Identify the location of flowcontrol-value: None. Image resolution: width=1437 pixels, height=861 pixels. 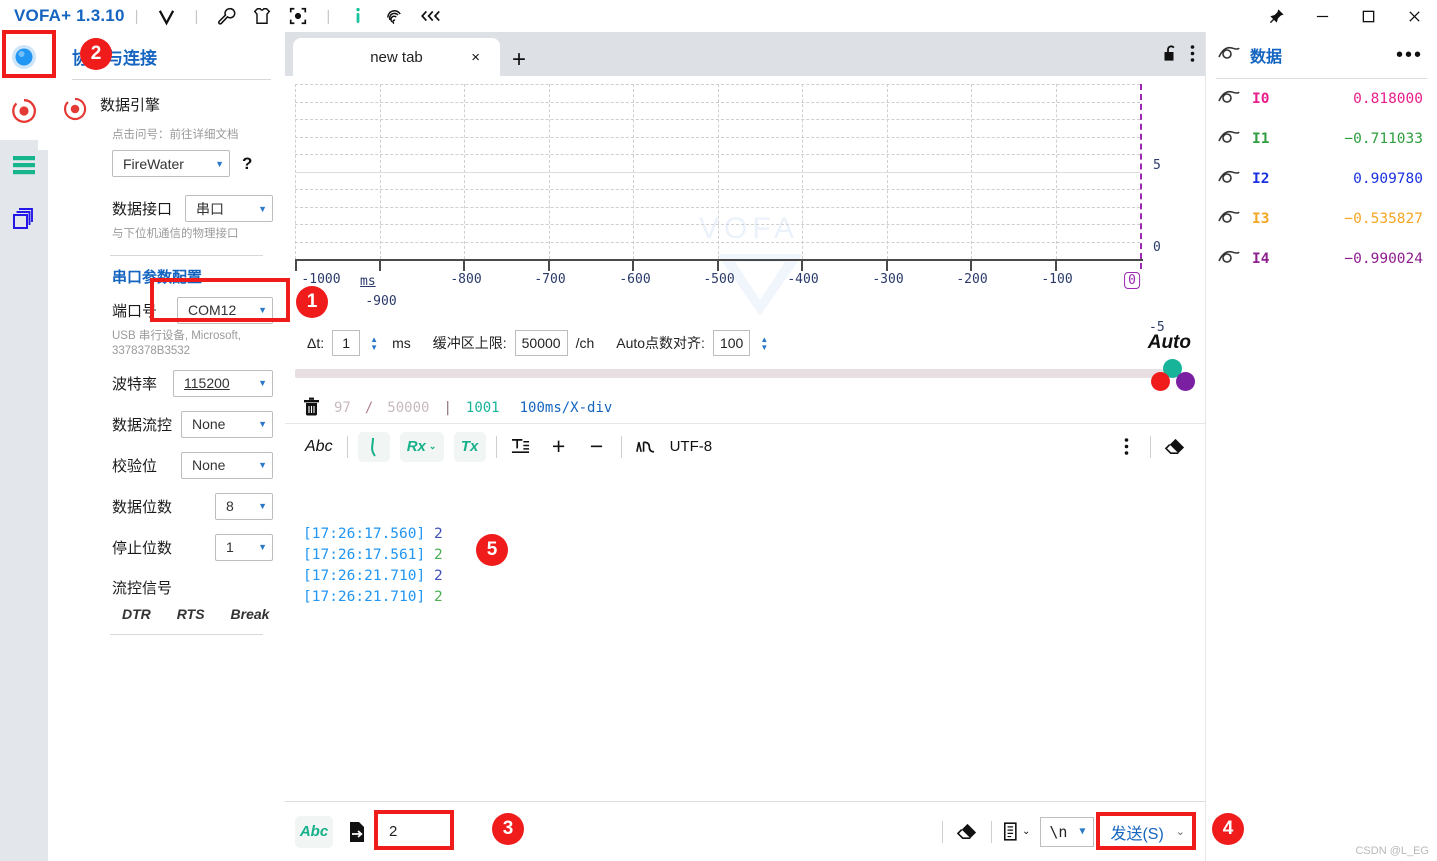
(209, 424).